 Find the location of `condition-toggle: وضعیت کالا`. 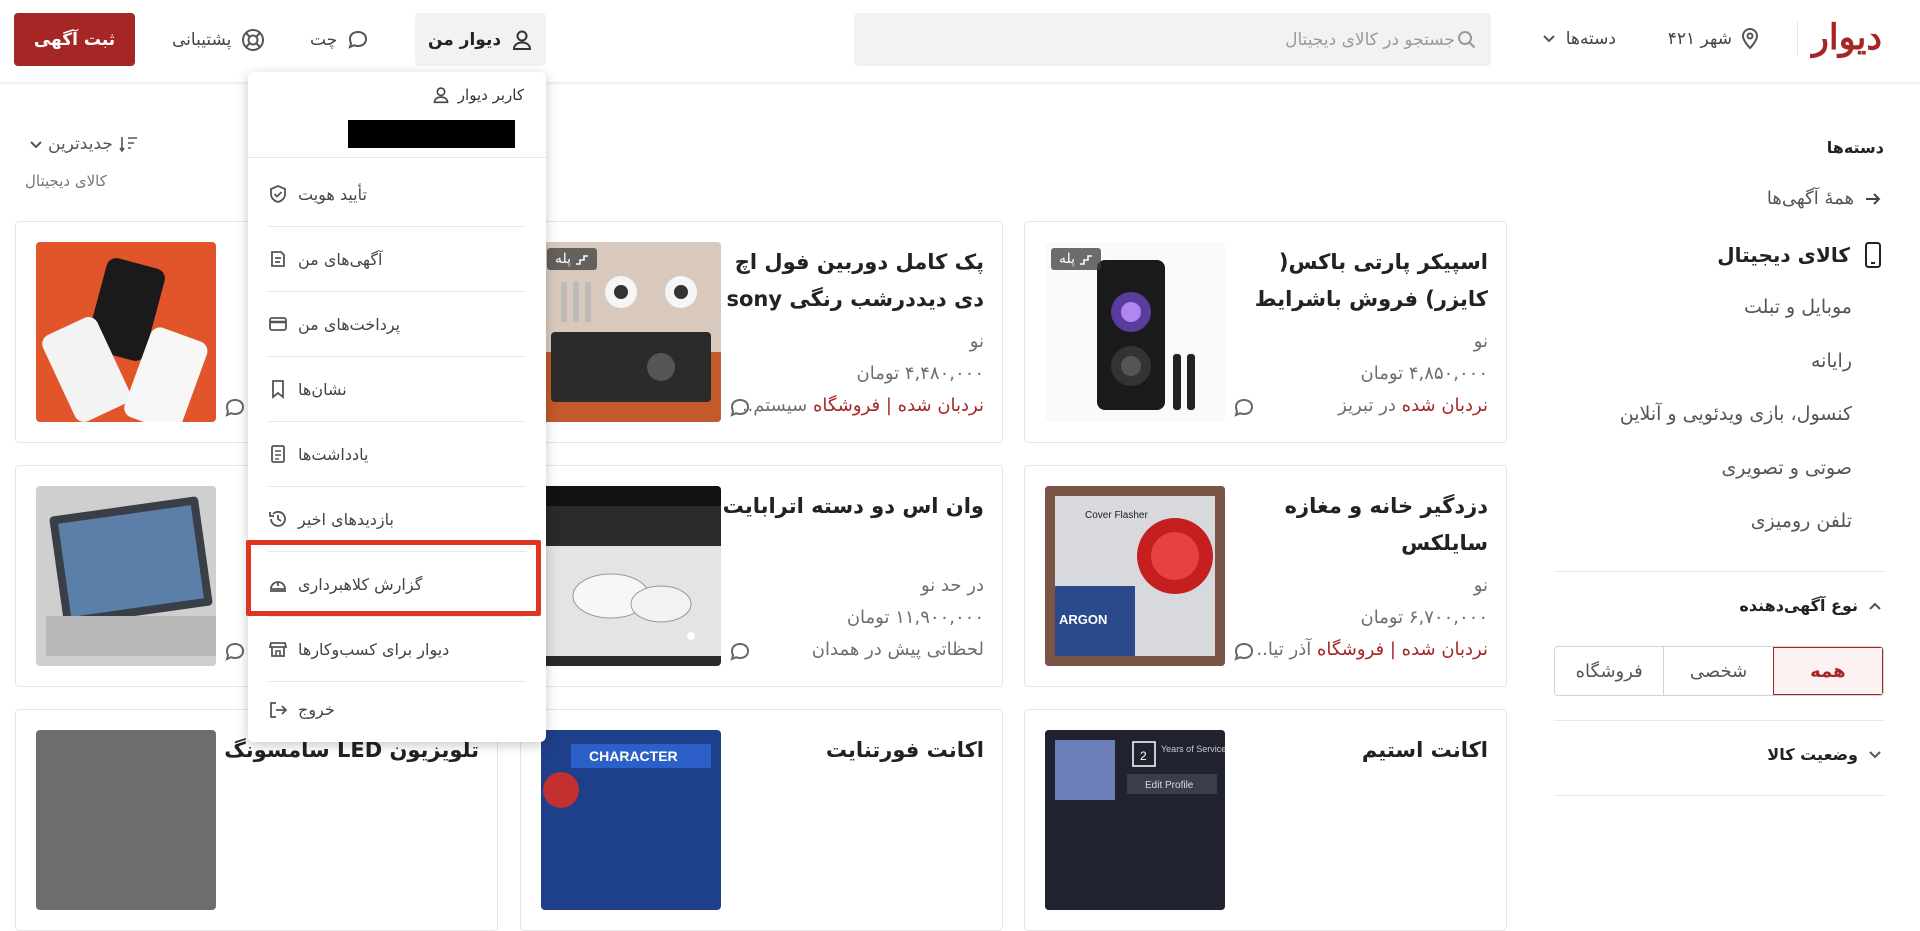

condition-toggle: وضعیت کالا is located at coordinates (1824, 754).